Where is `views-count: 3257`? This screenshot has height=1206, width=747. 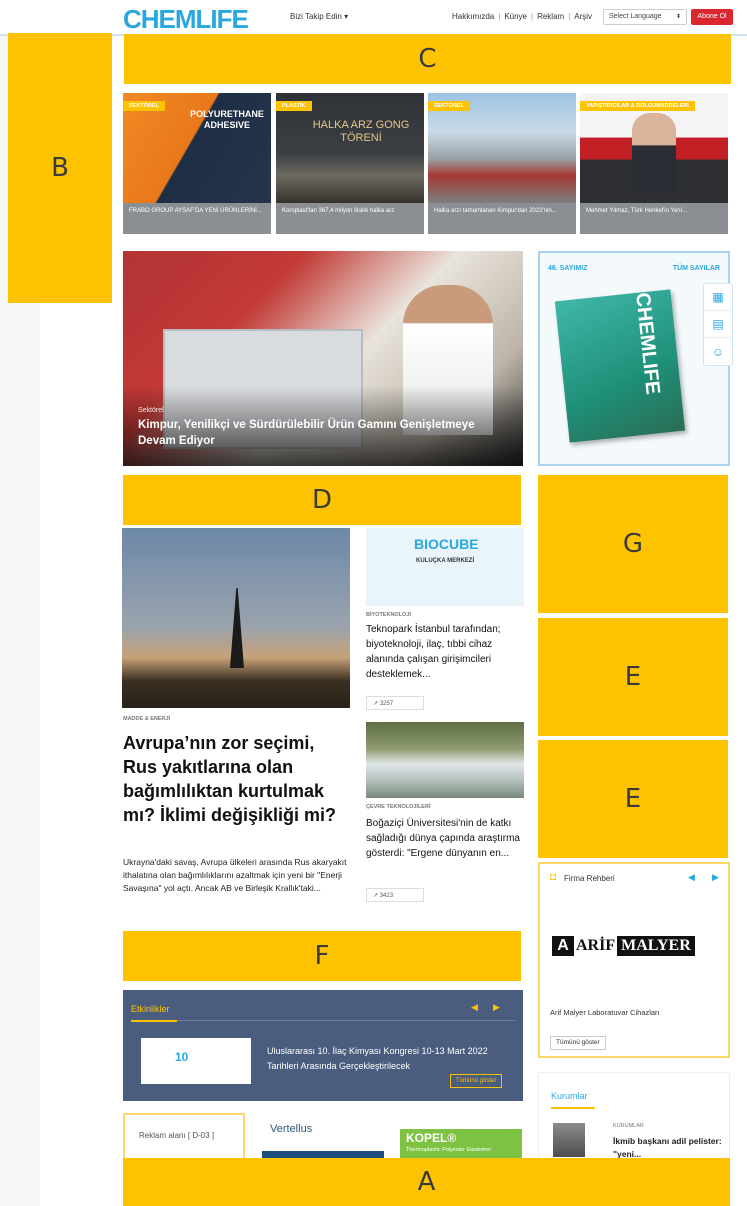 views-count: 3257 is located at coordinates (386, 704).